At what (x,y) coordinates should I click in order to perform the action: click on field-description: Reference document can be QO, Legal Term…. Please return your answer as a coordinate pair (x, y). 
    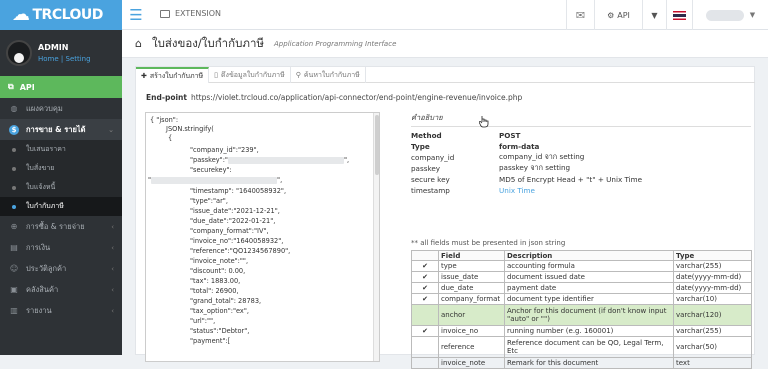
    Looking at the image, I should click on (589, 347).